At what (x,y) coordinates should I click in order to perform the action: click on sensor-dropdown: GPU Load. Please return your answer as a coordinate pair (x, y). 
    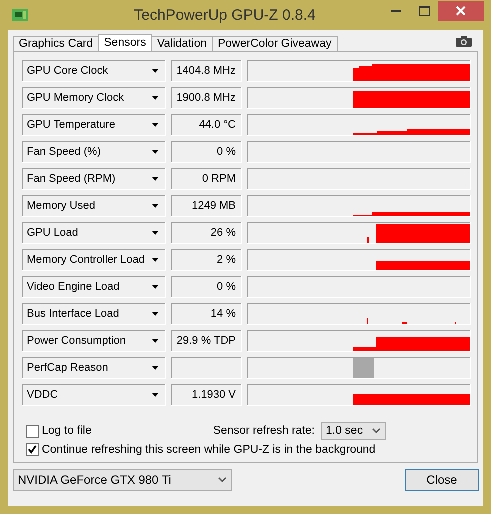
    Looking at the image, I should click on (94, 233).